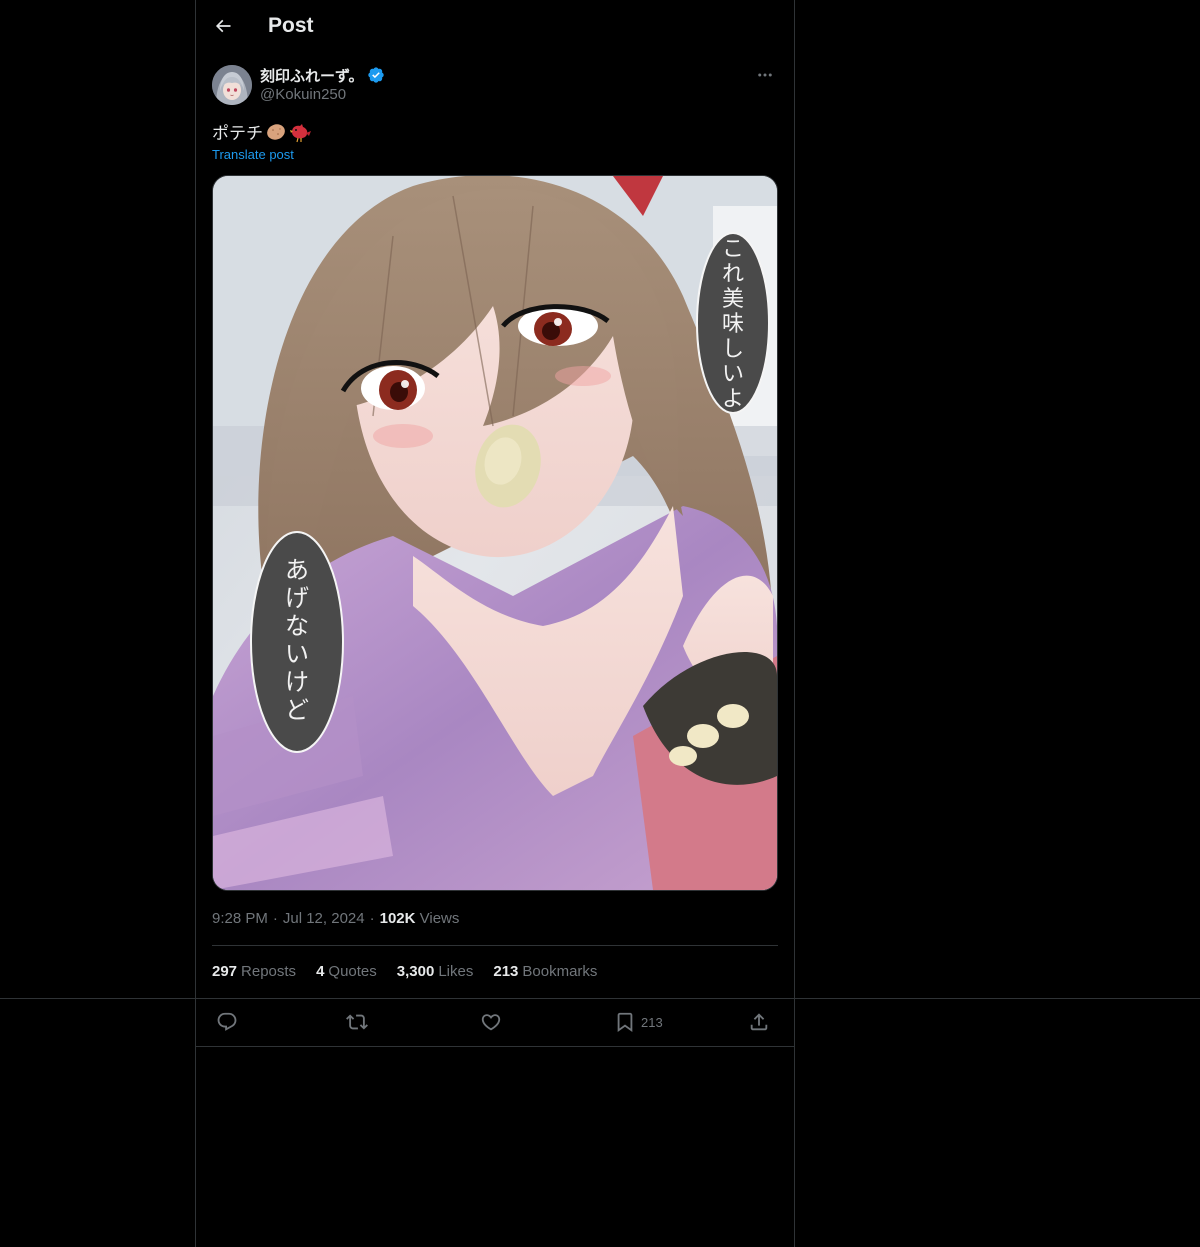 Image resolution: width=1200 pixels, height=1247 pixels. I want to click on post-date: Jul 12, 2024, so click(324, 918).